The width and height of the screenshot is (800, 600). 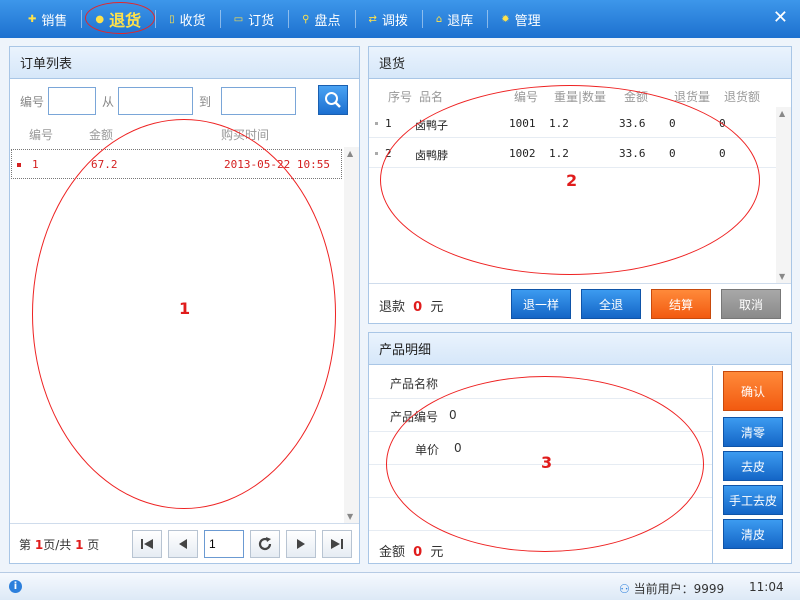 What do you see at coordinates (156, 101) in the screenshot?
I see `date-from-input` at bounding box center [156, 101].